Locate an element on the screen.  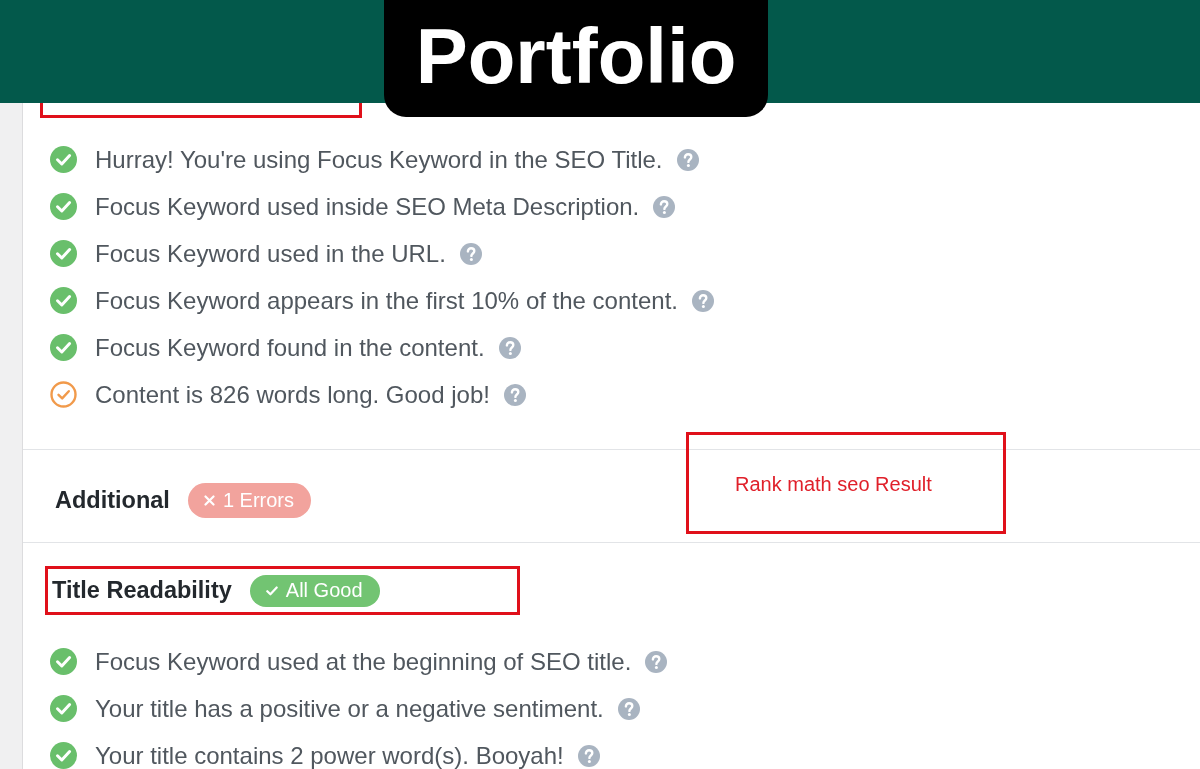
section-title: Additional is located at coordinates (112, 500).